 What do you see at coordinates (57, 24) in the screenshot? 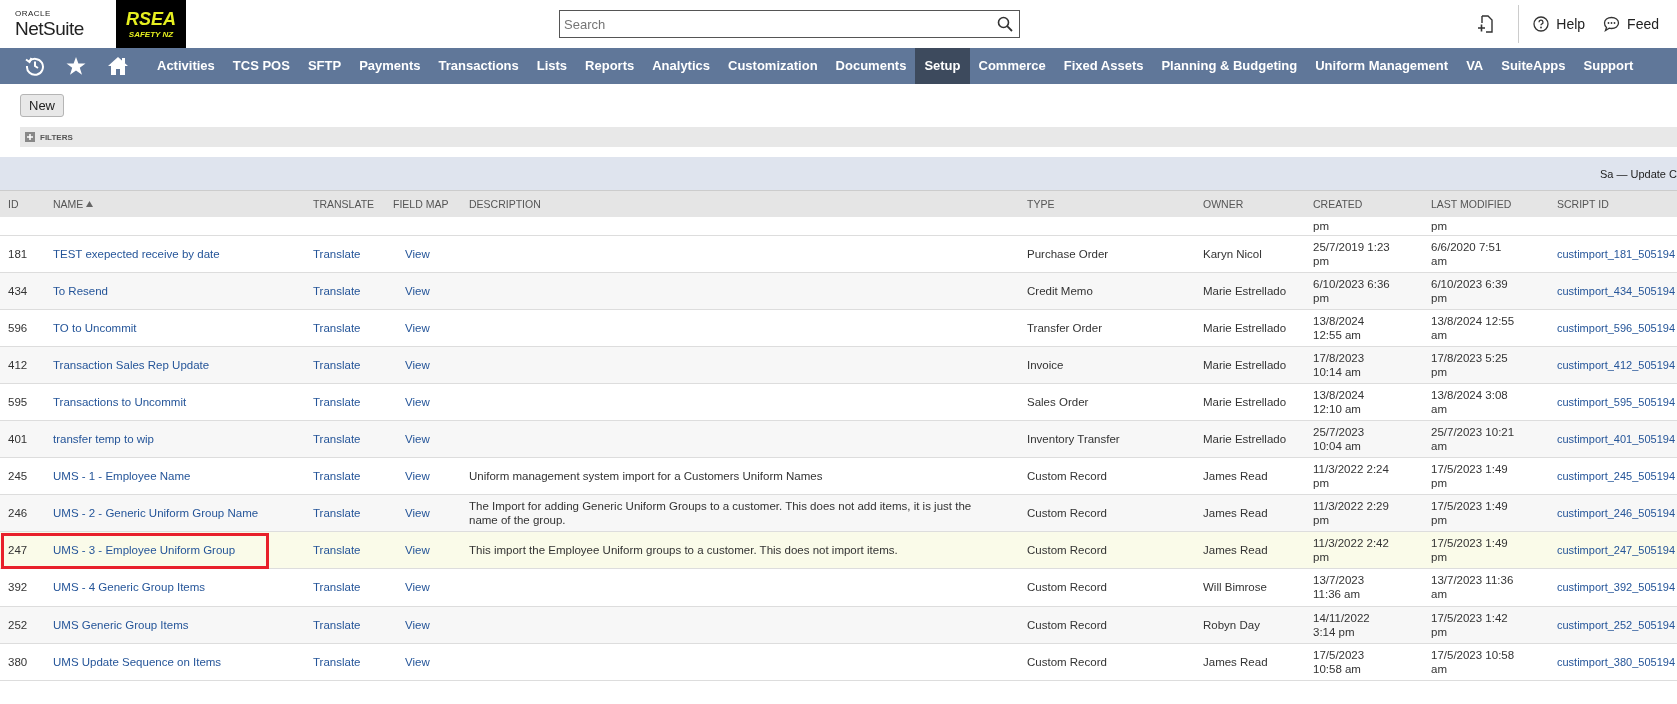
I see `netsuite-logo: ORACLE NetSuite` at bounding box center [57, 24].